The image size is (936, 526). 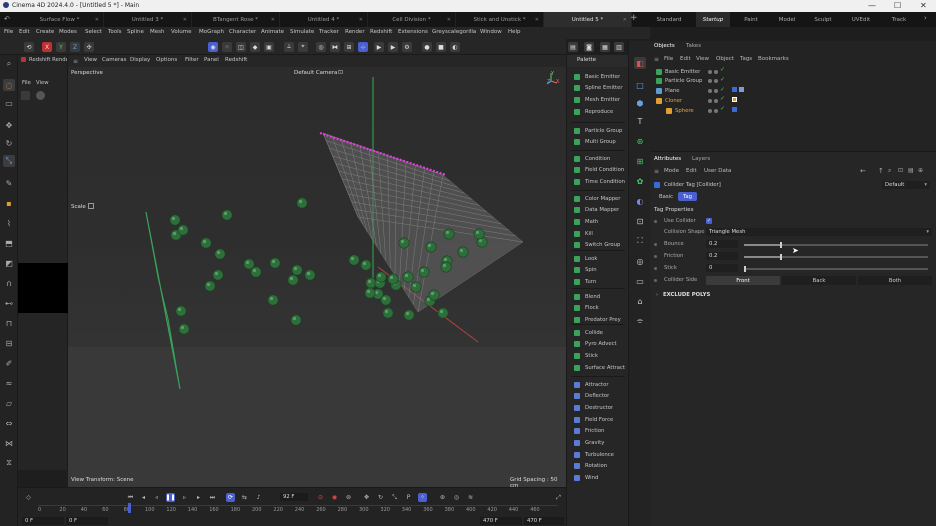 I want to click on redshift-ipr-icon: ●, so click(x=427, y=47).